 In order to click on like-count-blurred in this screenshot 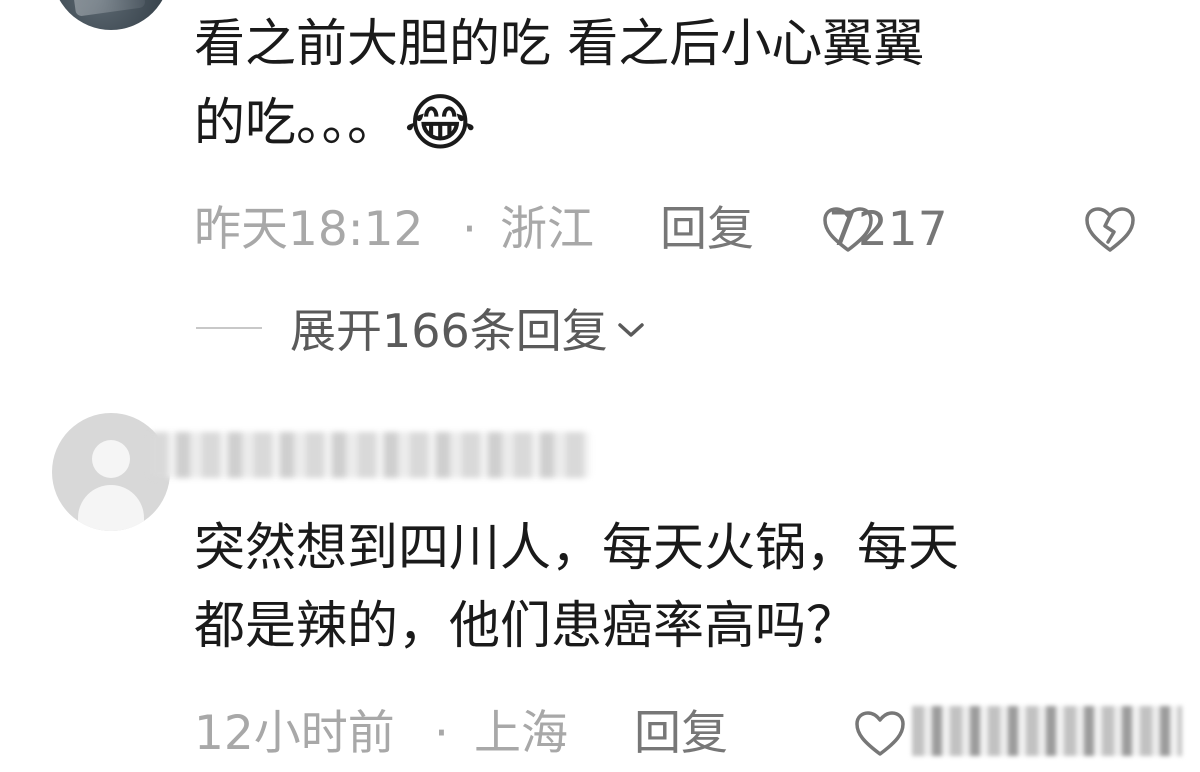, I will do `click(1047, 731)`.